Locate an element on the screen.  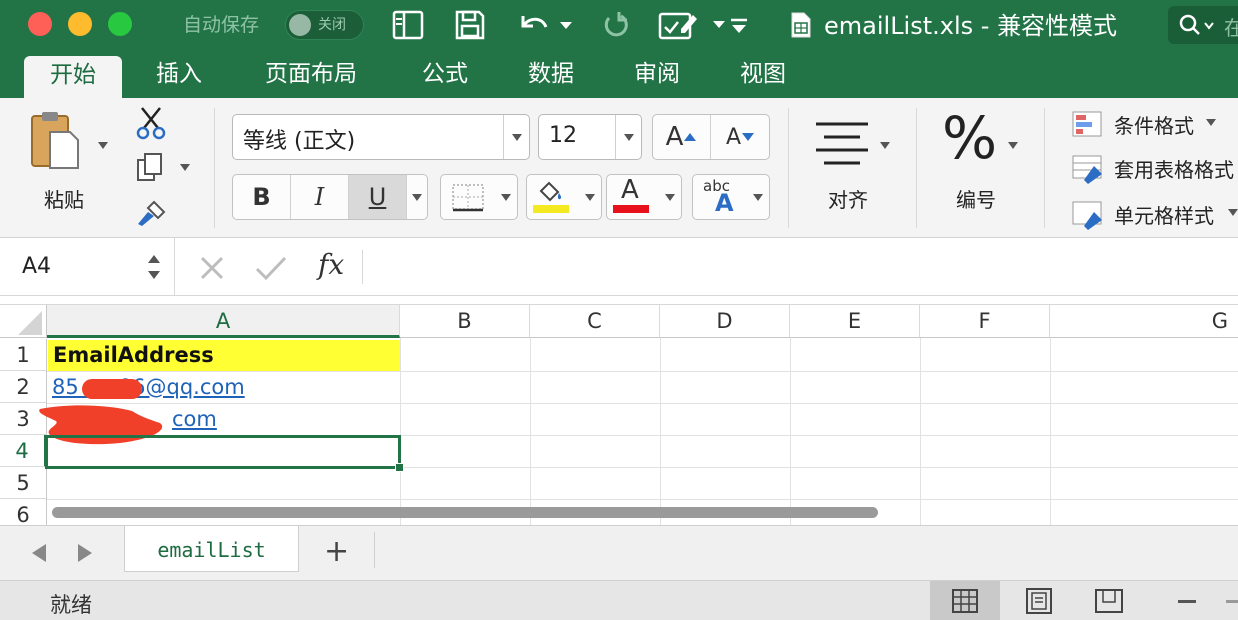
align-icon is located at coordinates (842, 144).